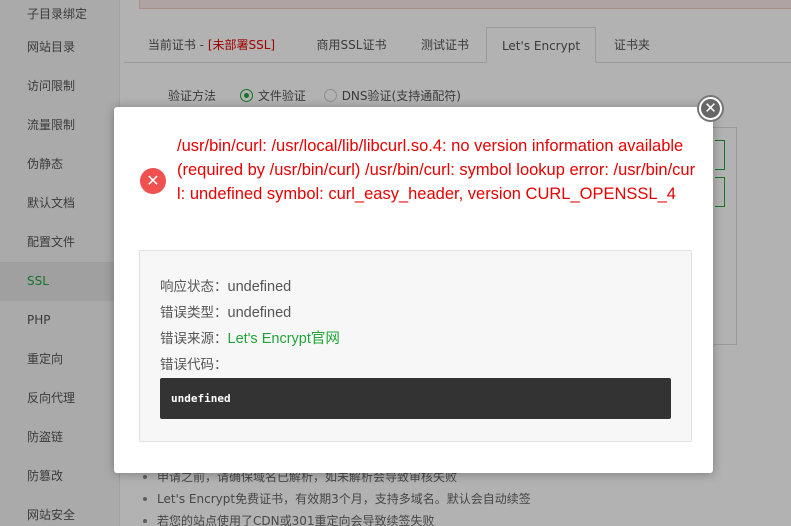 This screenshot has width=791, height=526. I want to click on error-type-row: 错误类型：undefined, so click(225, 311).